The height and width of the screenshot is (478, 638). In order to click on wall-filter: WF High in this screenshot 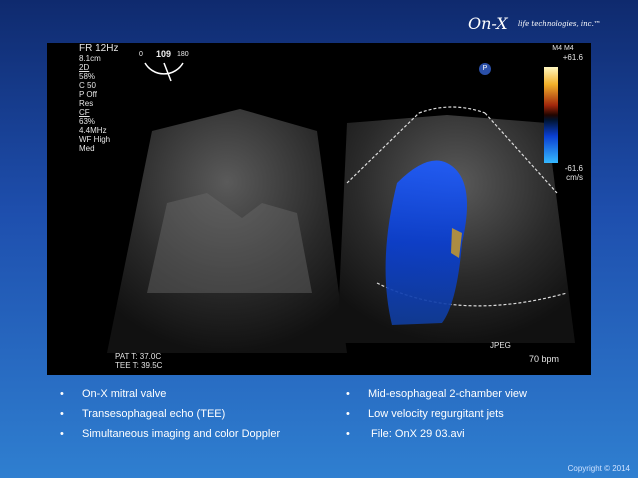, I will do `click(95, 139)`.